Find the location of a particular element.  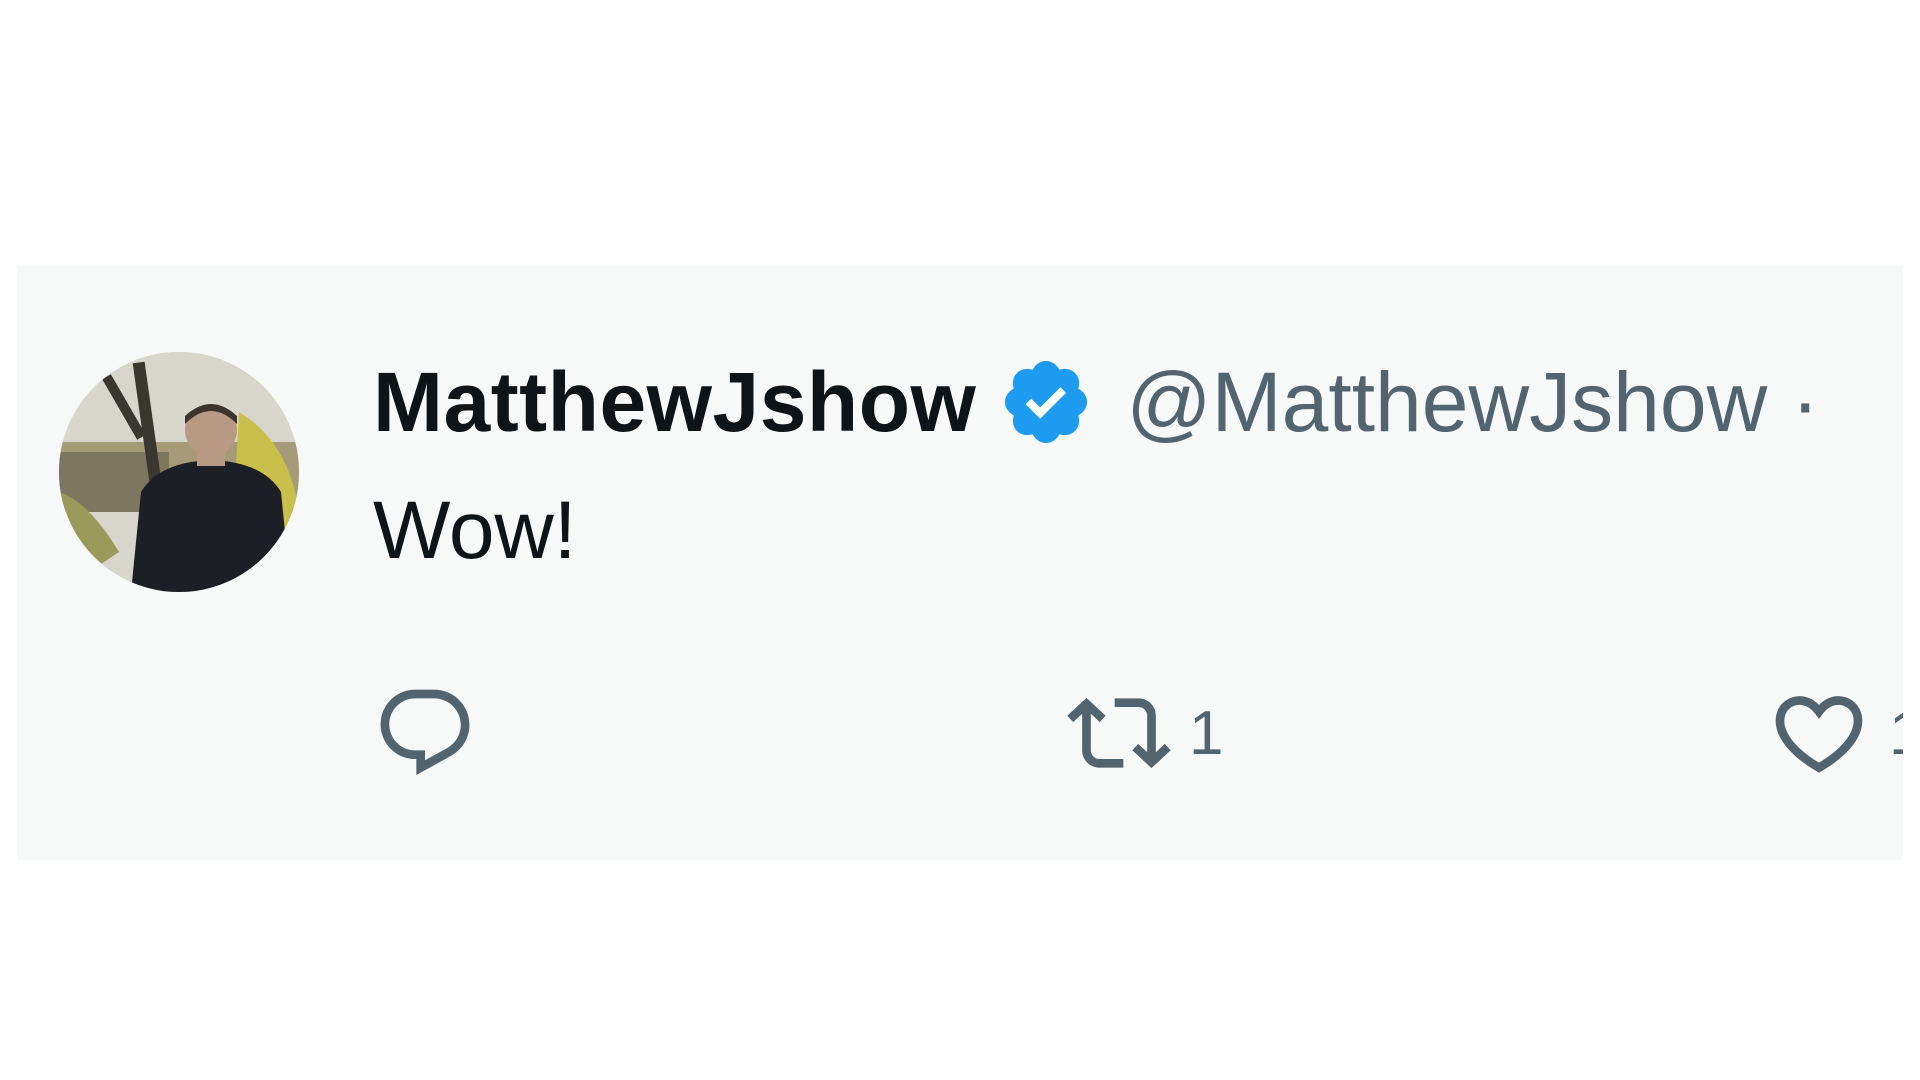

avatar-image is located at coordinates (179, 472).